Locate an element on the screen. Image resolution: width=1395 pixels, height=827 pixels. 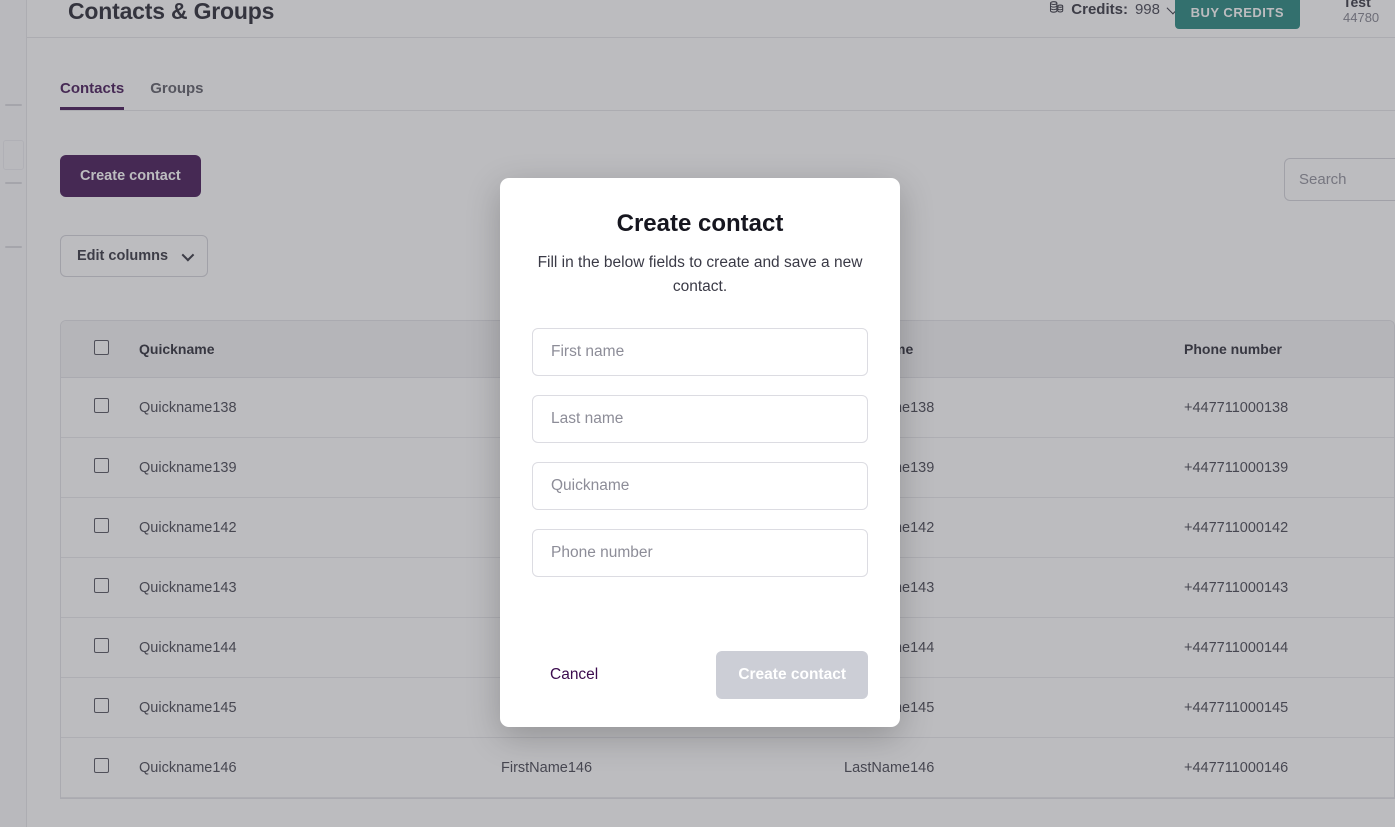
cancel-button: Cancel is located at coordinates (574, 675).